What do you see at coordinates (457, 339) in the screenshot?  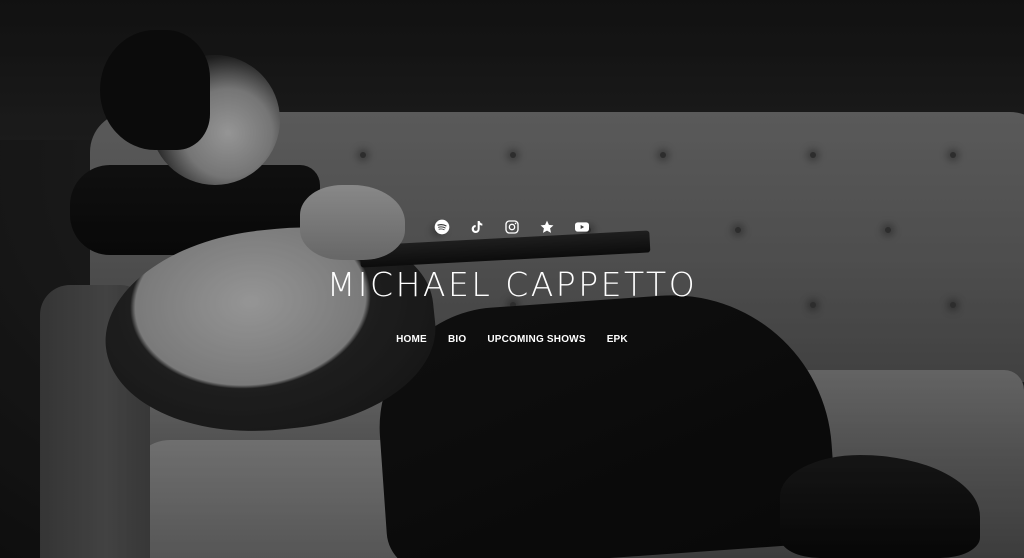 I see `nav-item-bio: BIO` at bounding box center [457, 339].